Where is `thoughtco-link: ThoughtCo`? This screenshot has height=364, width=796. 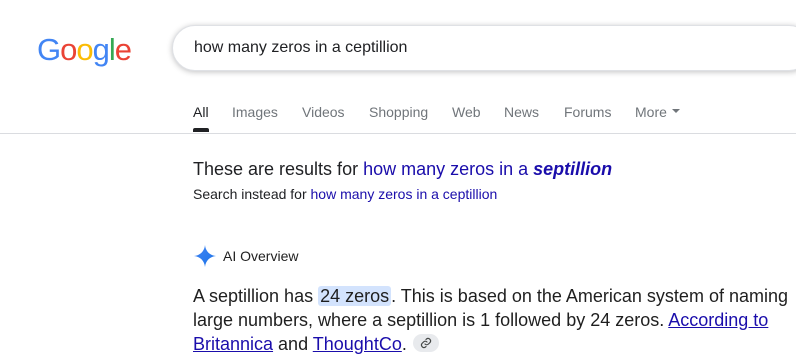 thoughtco-link: ThoughtCo is located at coordinates (357, 344).